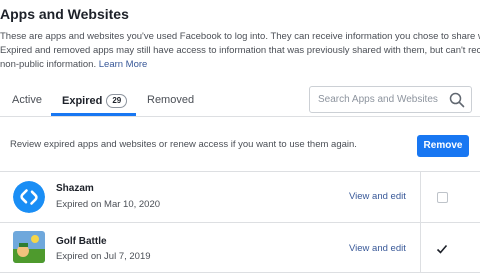 This screenshot has height=277, width=480. I want to click on tab-expired-label: Expired, so click(82, 101).